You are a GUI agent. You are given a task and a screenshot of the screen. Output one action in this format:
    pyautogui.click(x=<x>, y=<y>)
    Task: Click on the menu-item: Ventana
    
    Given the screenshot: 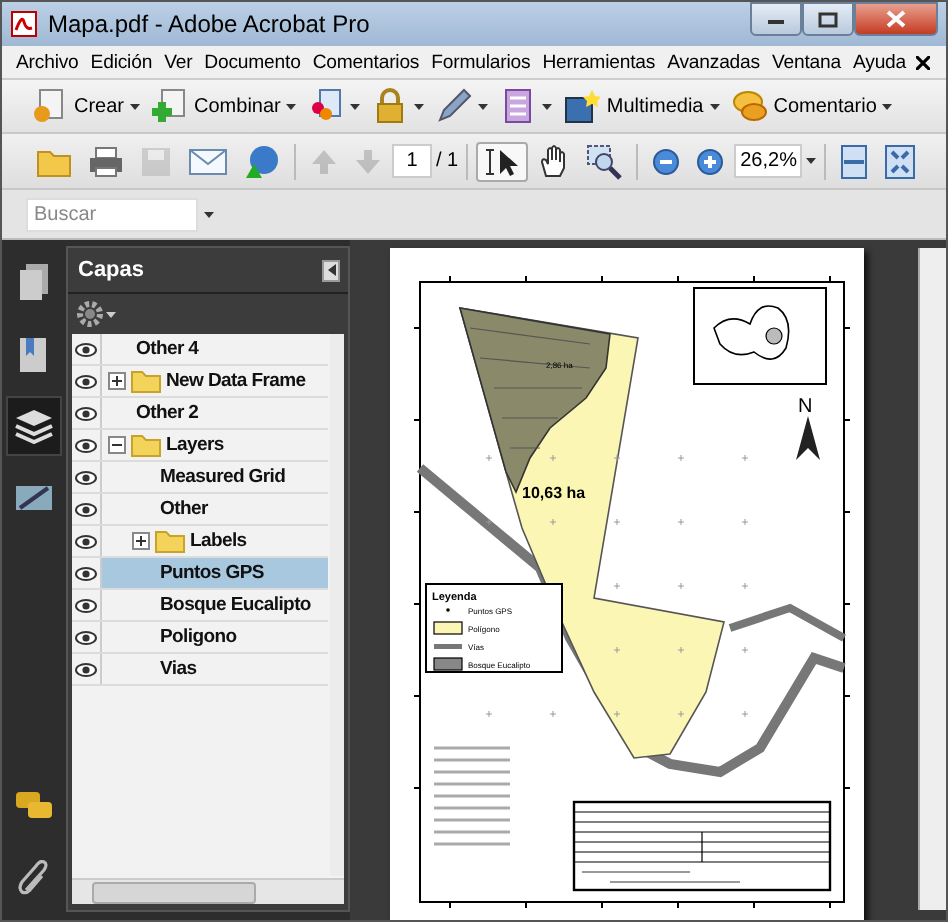 What is the action you would take?
    pyautogui.click(x=806, y=62)
    